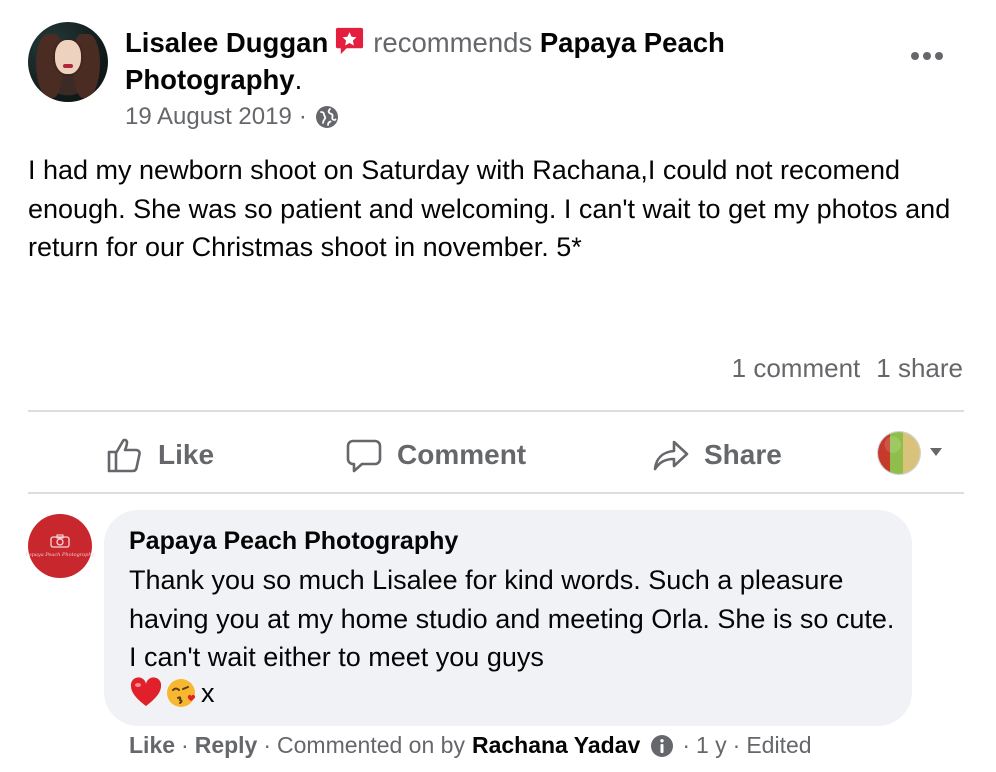 The height and width of the screenshot is (772, 996). I want to click on kiss-emoji-icon, so click(181, 693).